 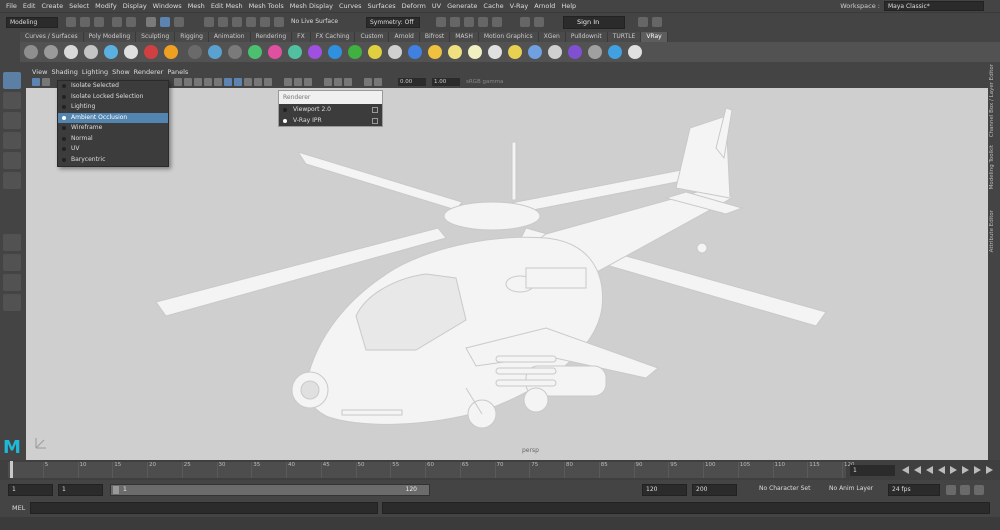 What do you see at coordinates (495, 52) in the screenshot?
I see `vray-ies-icon` at bounding box center [495, 52].